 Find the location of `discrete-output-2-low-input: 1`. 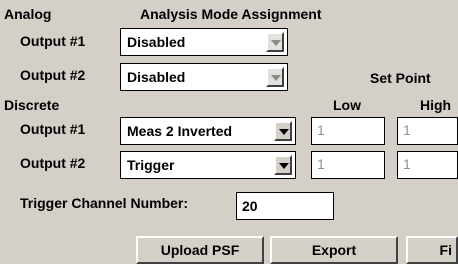

discrete-output-2-low-input: 1 is located at coordinates (348, 165).